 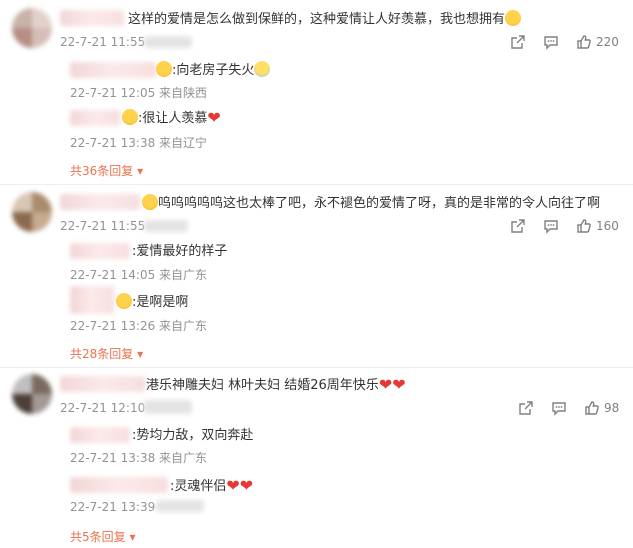 I want to click on like-button: 98, so click(x=601, y=408).